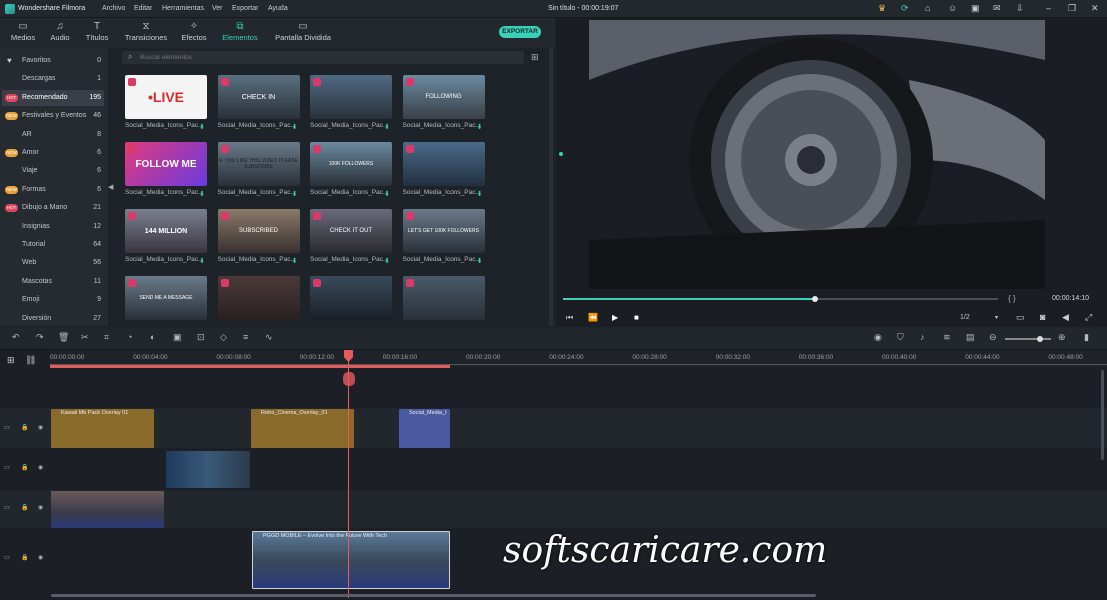 Image resolution: width=1107 pixels, height=600 pixels. Describe the element at coordinates (780, 299) in the screenshot. I see `playback-progress-track` at that location.